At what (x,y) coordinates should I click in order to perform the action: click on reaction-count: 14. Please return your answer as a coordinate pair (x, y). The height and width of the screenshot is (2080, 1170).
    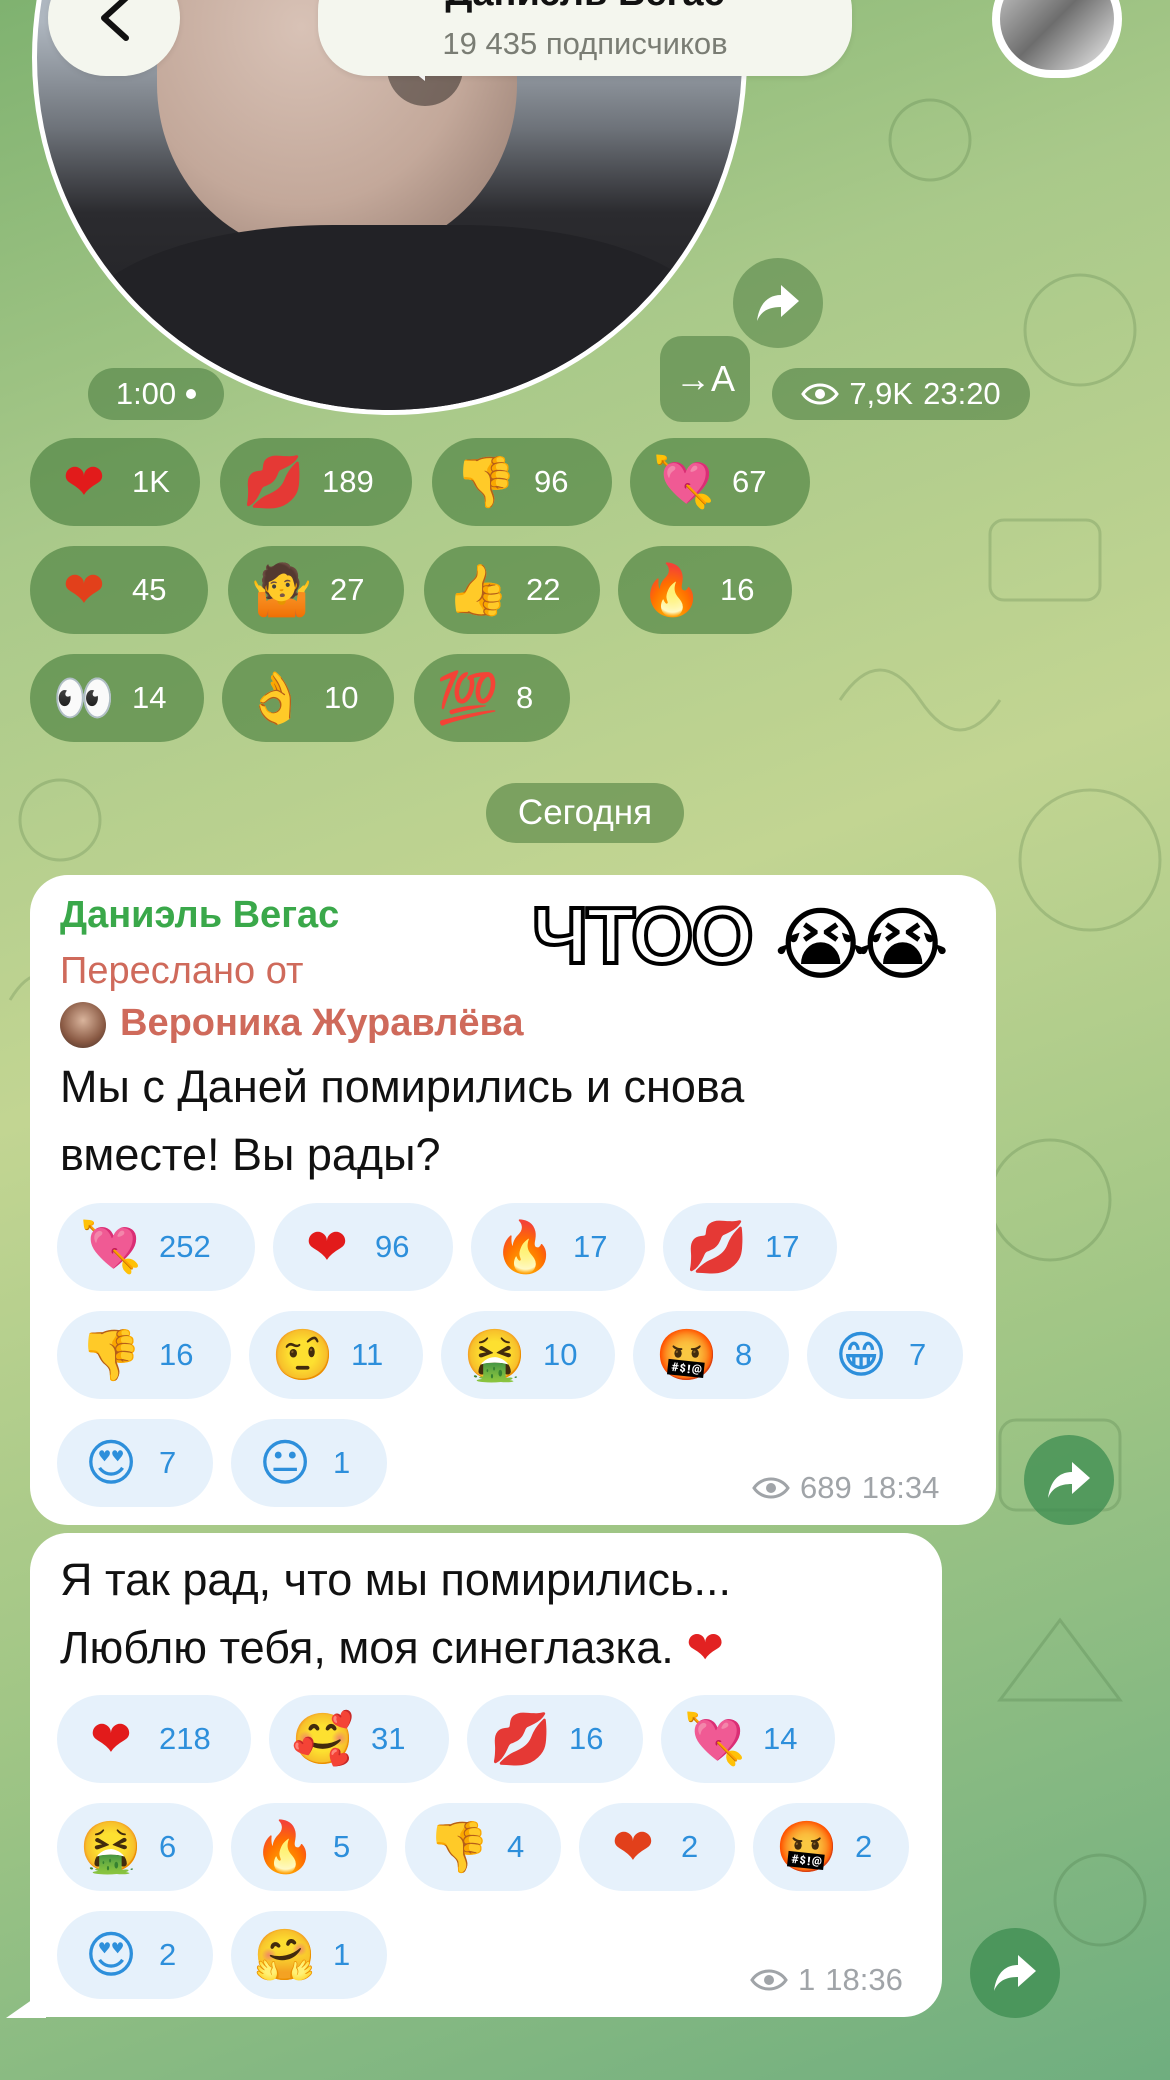
    Looking at the image, I should click on (149, 697).